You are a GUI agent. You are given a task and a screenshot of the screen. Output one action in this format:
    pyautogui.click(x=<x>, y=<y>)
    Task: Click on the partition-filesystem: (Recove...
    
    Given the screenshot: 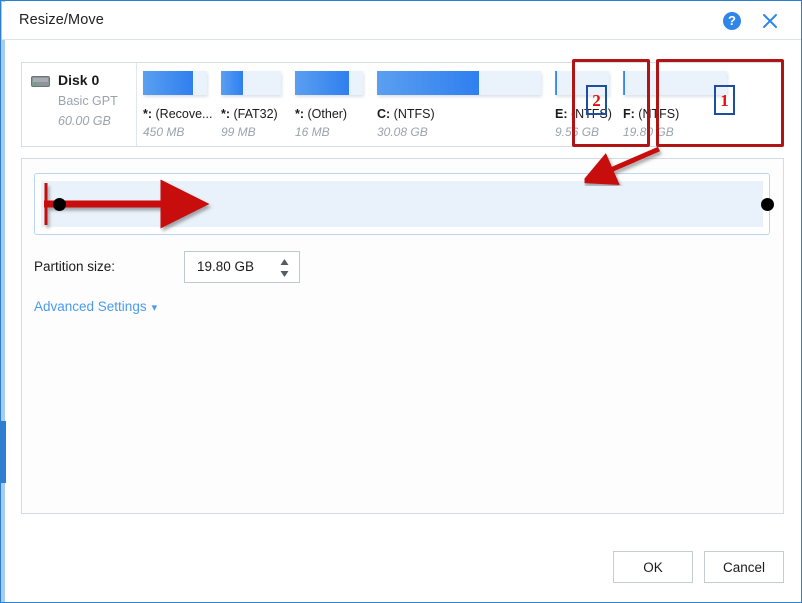 What is the action you would take?
    pyautogui.click(x=182, y=114)
    